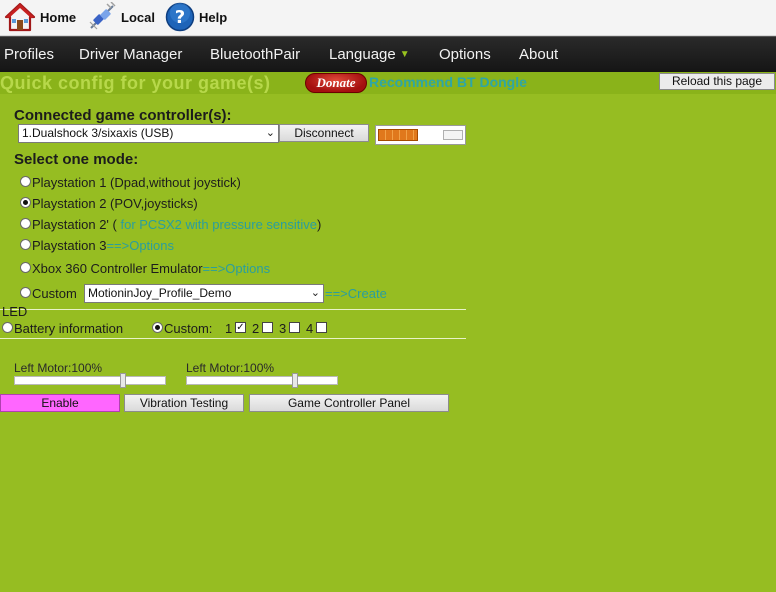 The image size is (776, 592). I want to click on led-2-checkbox, so click(267, 327).